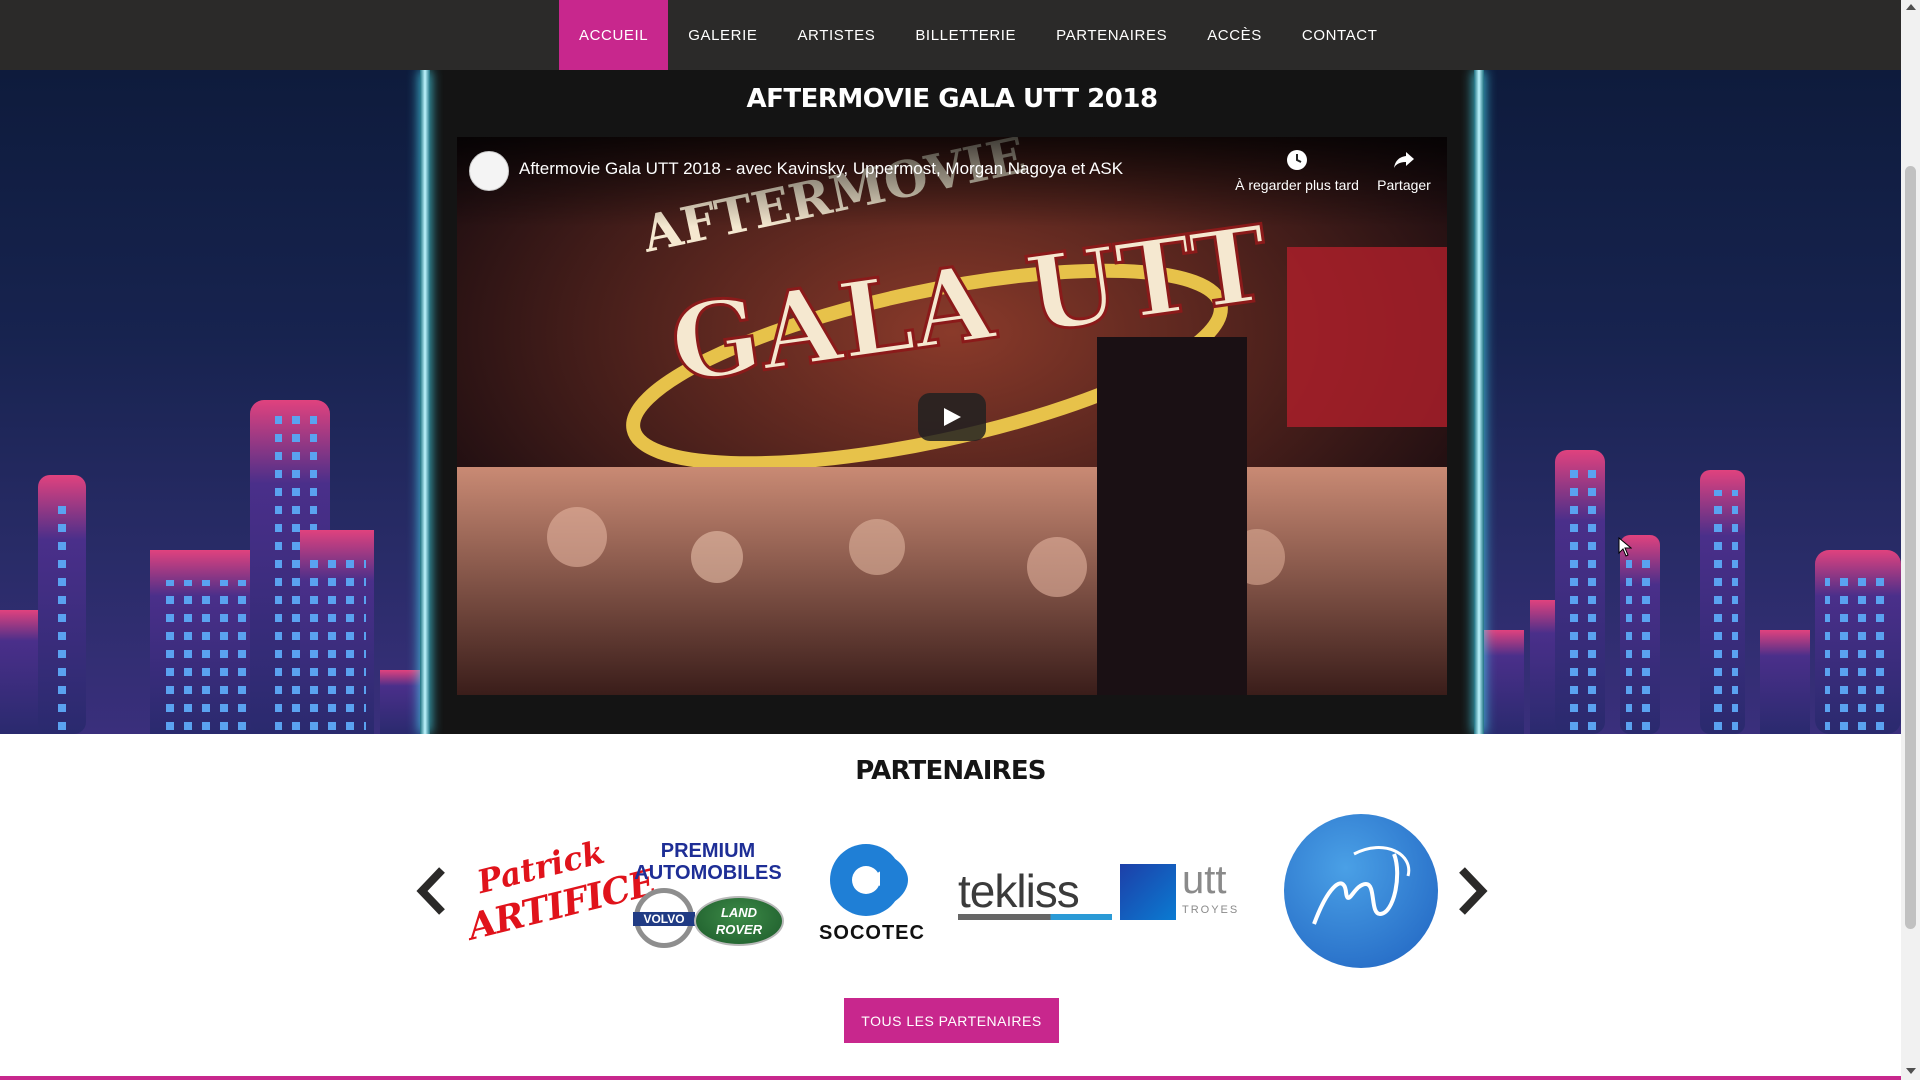 This screenshot has height=1080, width=1920. What do you see at coordinates (1035, 917) in the screenshot?
I see `tekliss-underline` at bounding box center [1035, 917].